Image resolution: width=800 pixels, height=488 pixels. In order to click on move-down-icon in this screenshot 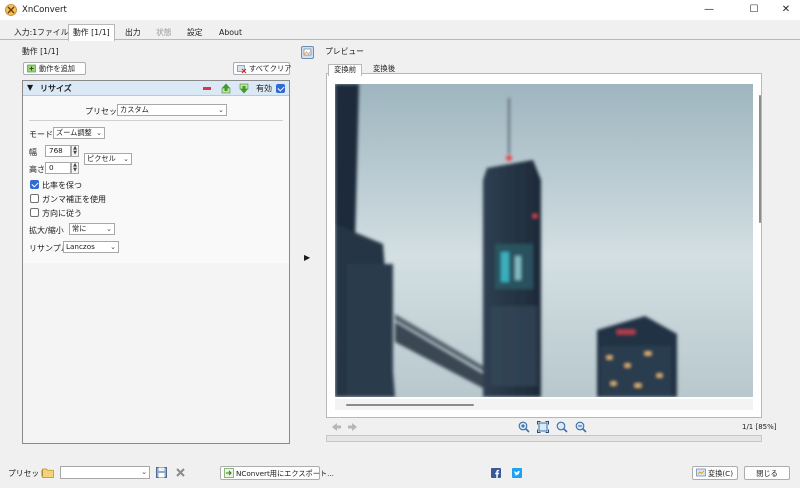, I will do `click(244, 88)`.